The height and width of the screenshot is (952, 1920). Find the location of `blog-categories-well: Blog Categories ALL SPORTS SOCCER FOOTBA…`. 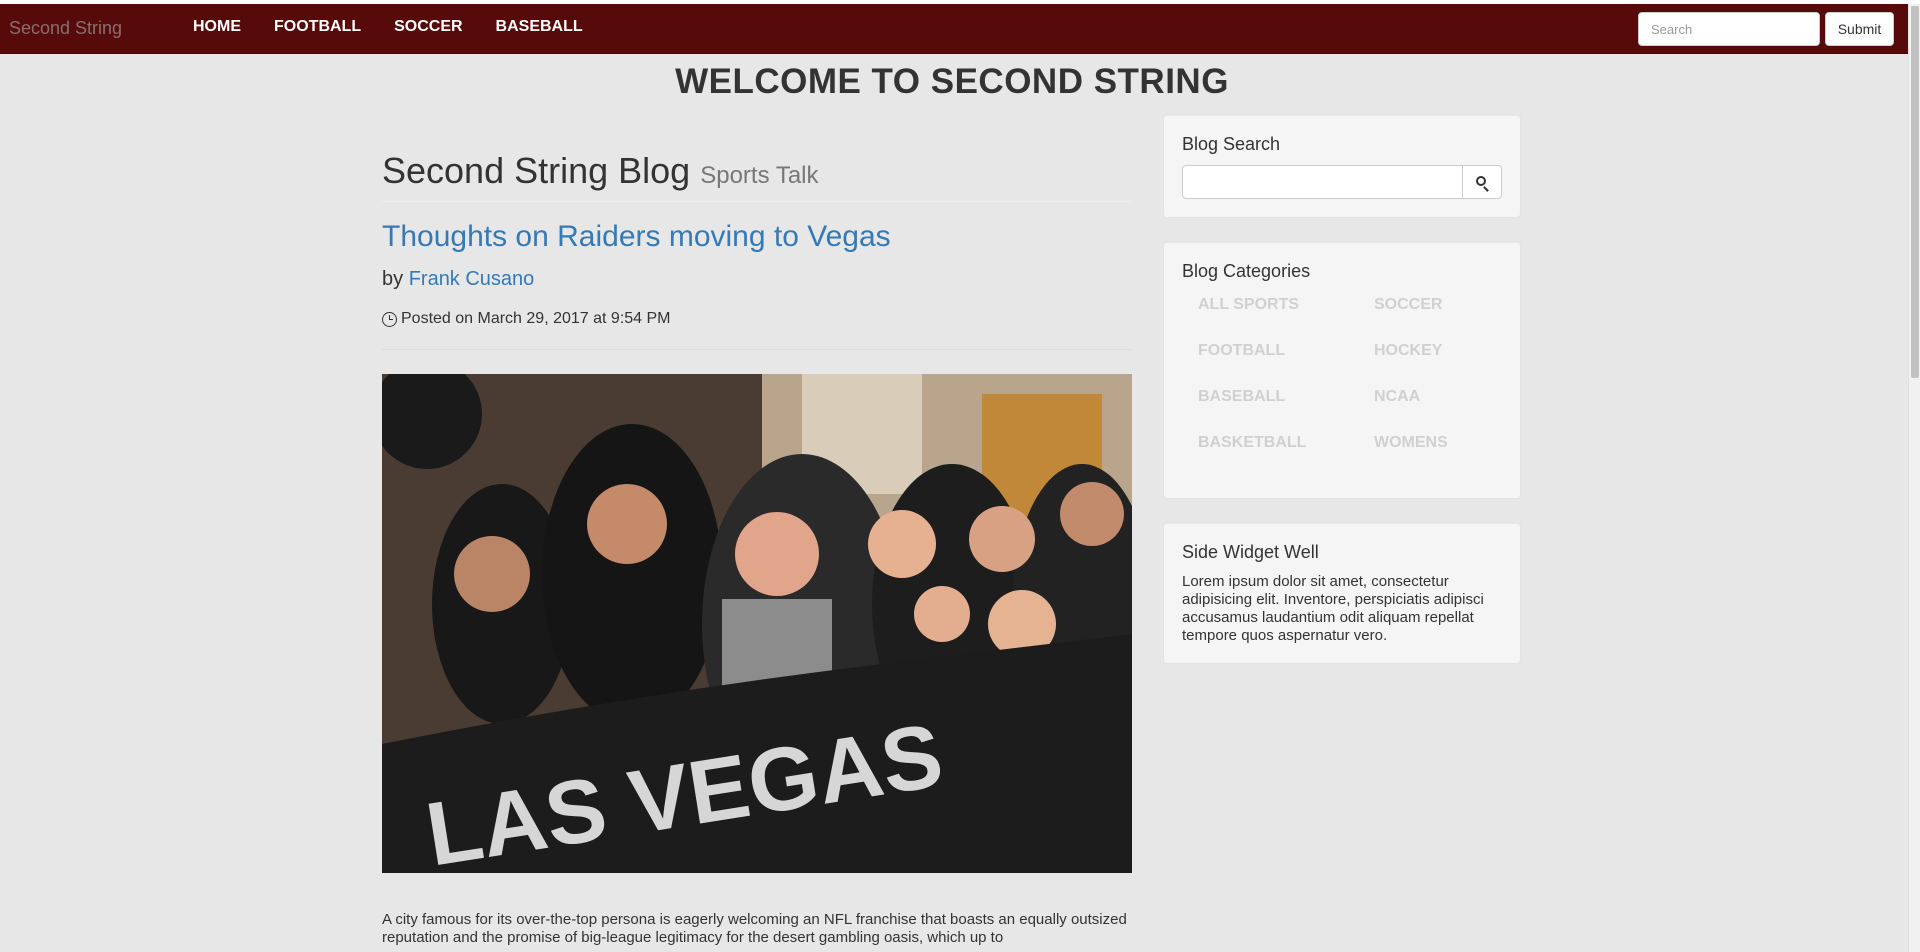

blog-categories-well: Blog Categories ALL SPORTS SOCCER FOOTBA… is located at coordinates (1342, 370).